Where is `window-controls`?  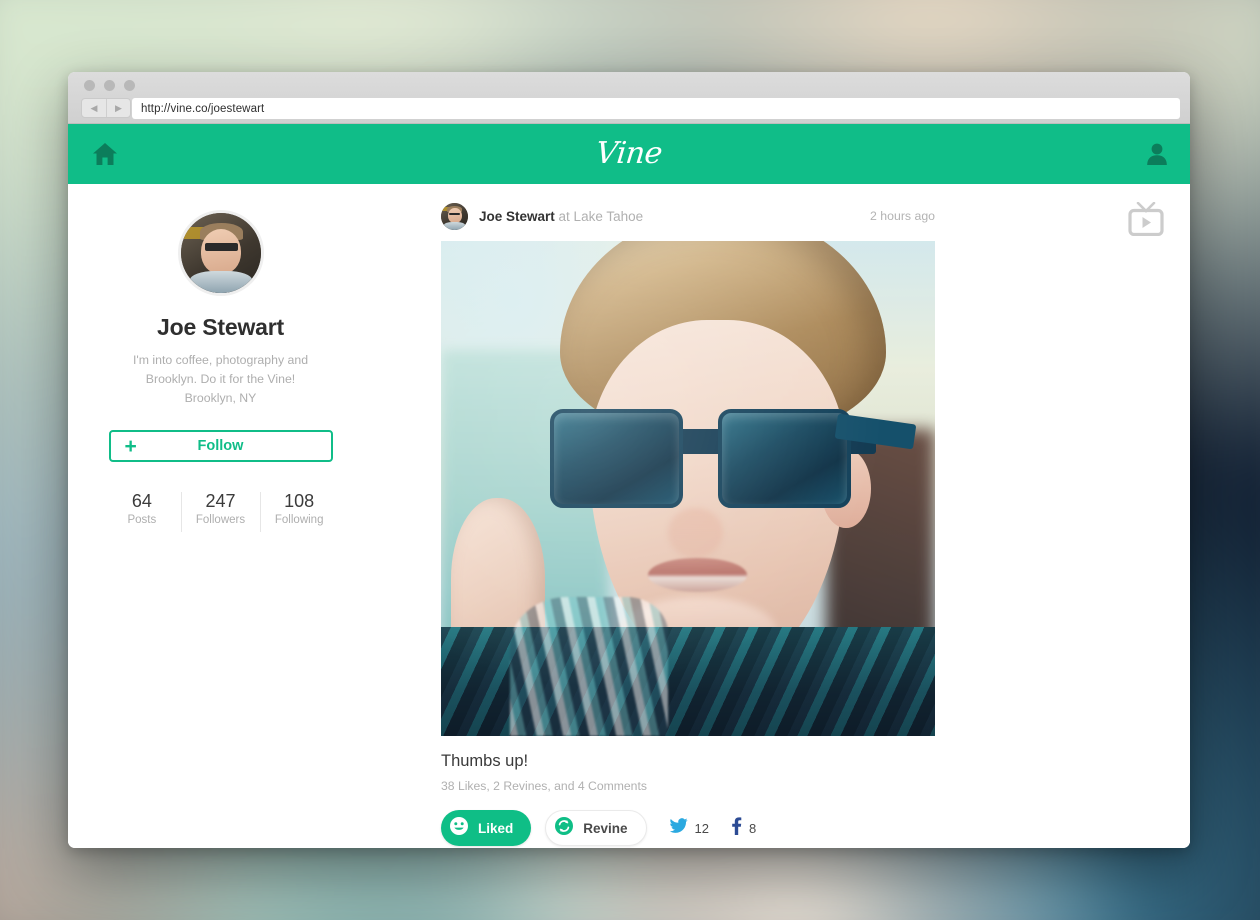 window-controls is located at coordinates (109, 85).